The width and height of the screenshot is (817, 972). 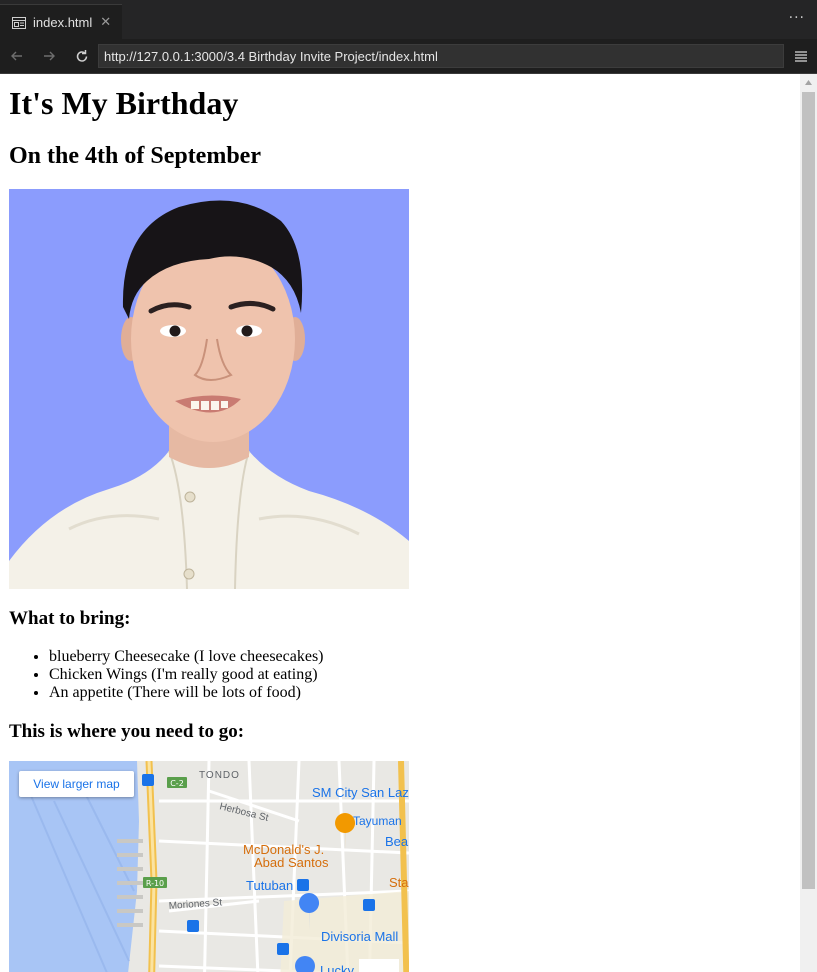 I want to click on tab-title: index.html, so click(x=63, y=22).